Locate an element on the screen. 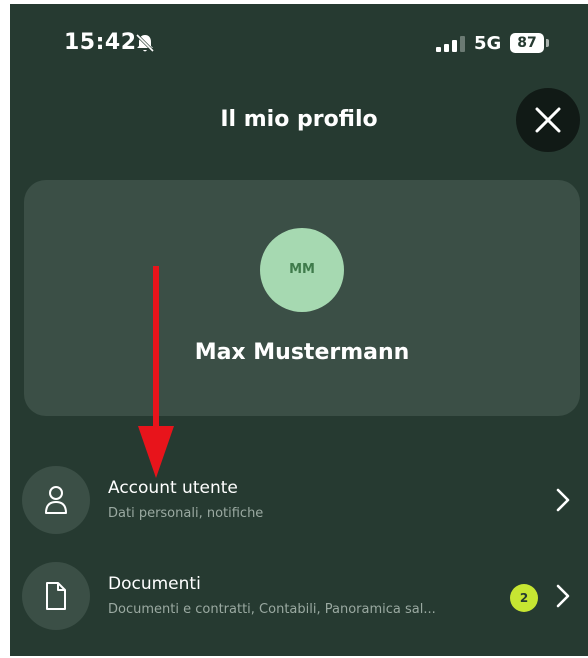 This screenshot has width=588, height=658. profile-name: Max Mustermann is located at coordinates (302, 352).